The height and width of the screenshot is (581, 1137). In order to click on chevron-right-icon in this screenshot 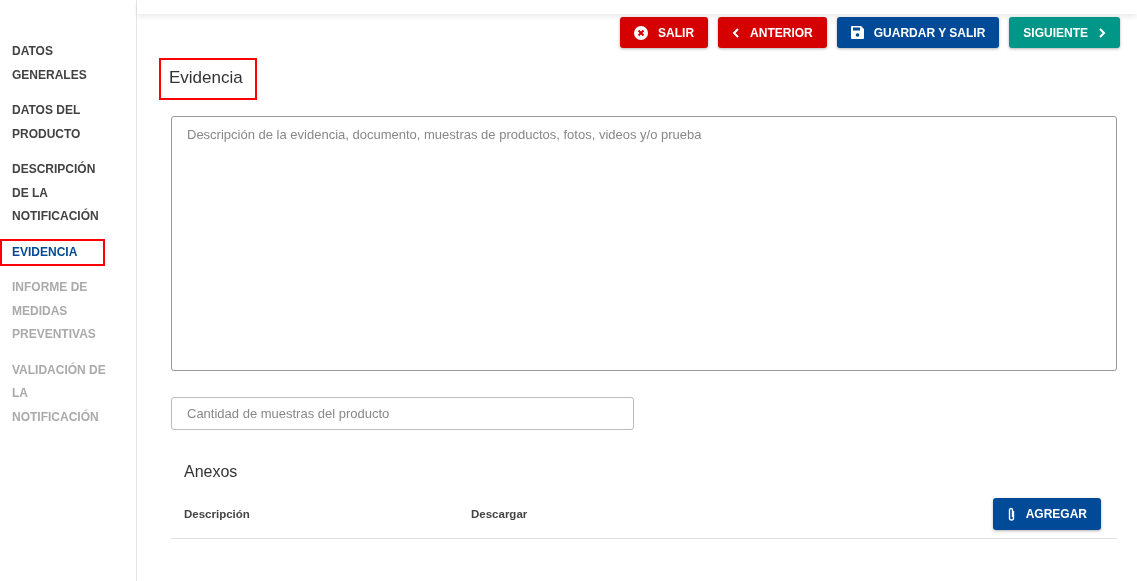, I will do `click(1102, 32)`.